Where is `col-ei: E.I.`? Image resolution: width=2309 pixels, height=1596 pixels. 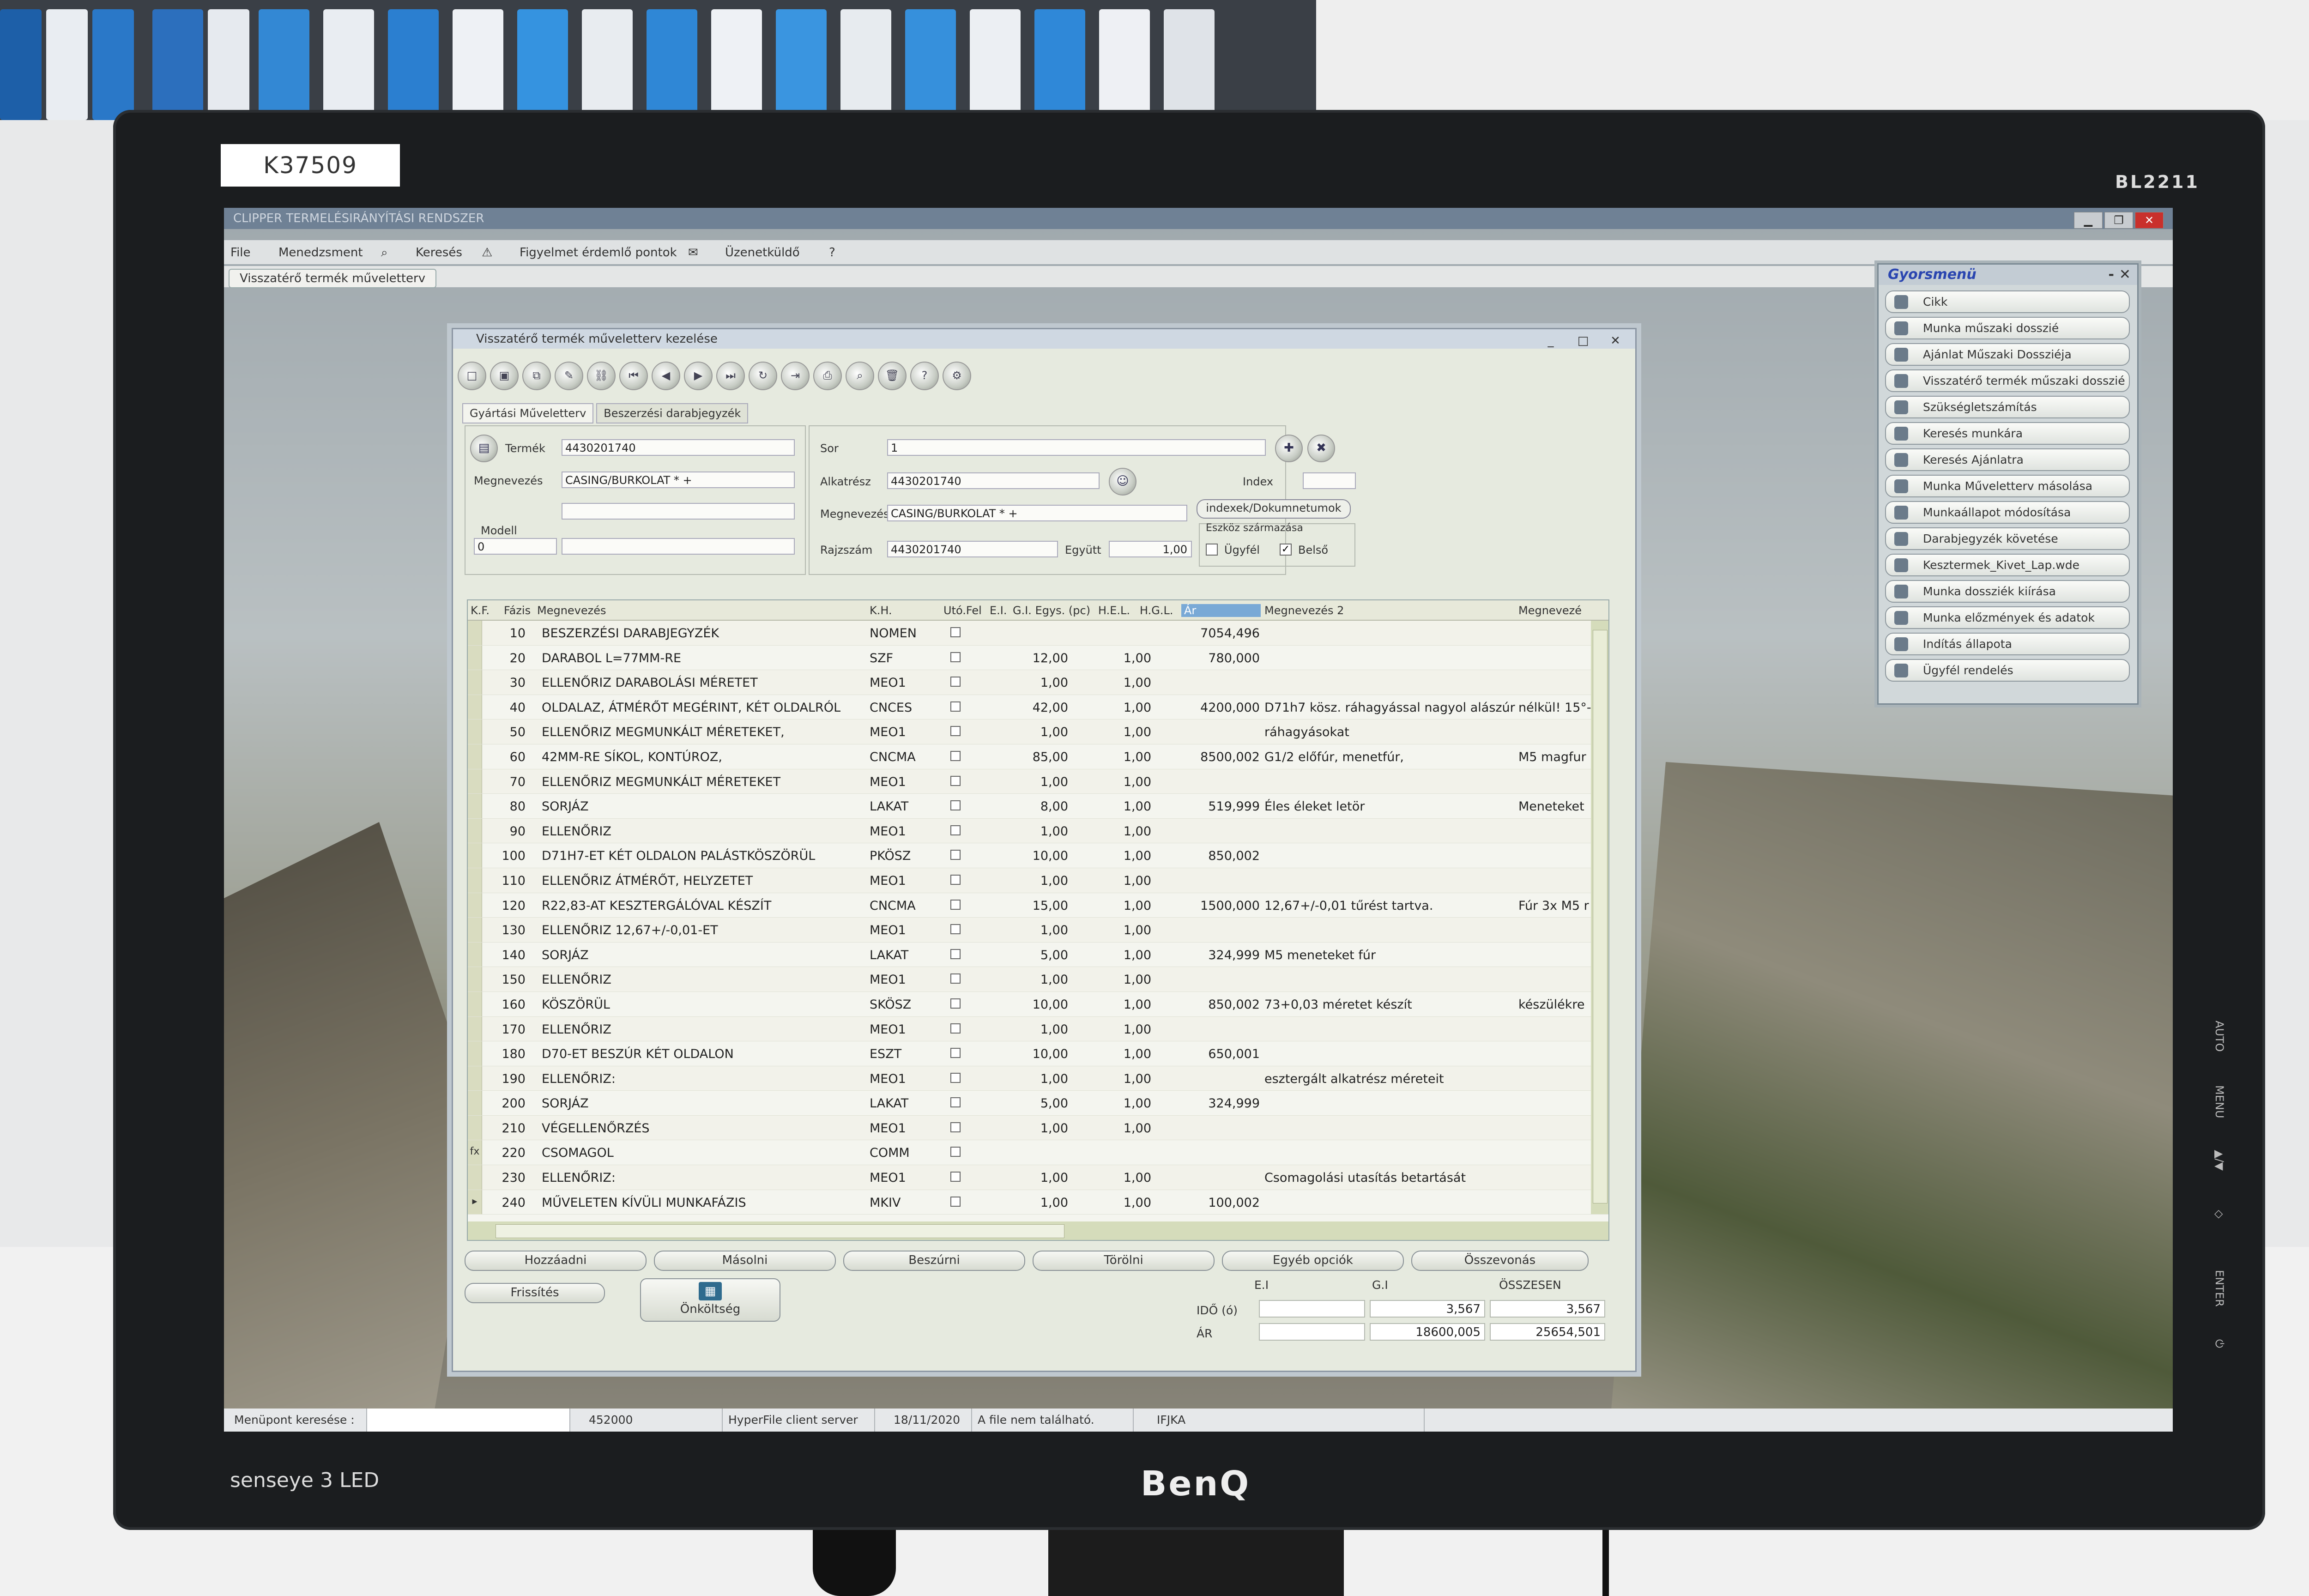 col-ei: E.I. is located at coordinates (998, 610).